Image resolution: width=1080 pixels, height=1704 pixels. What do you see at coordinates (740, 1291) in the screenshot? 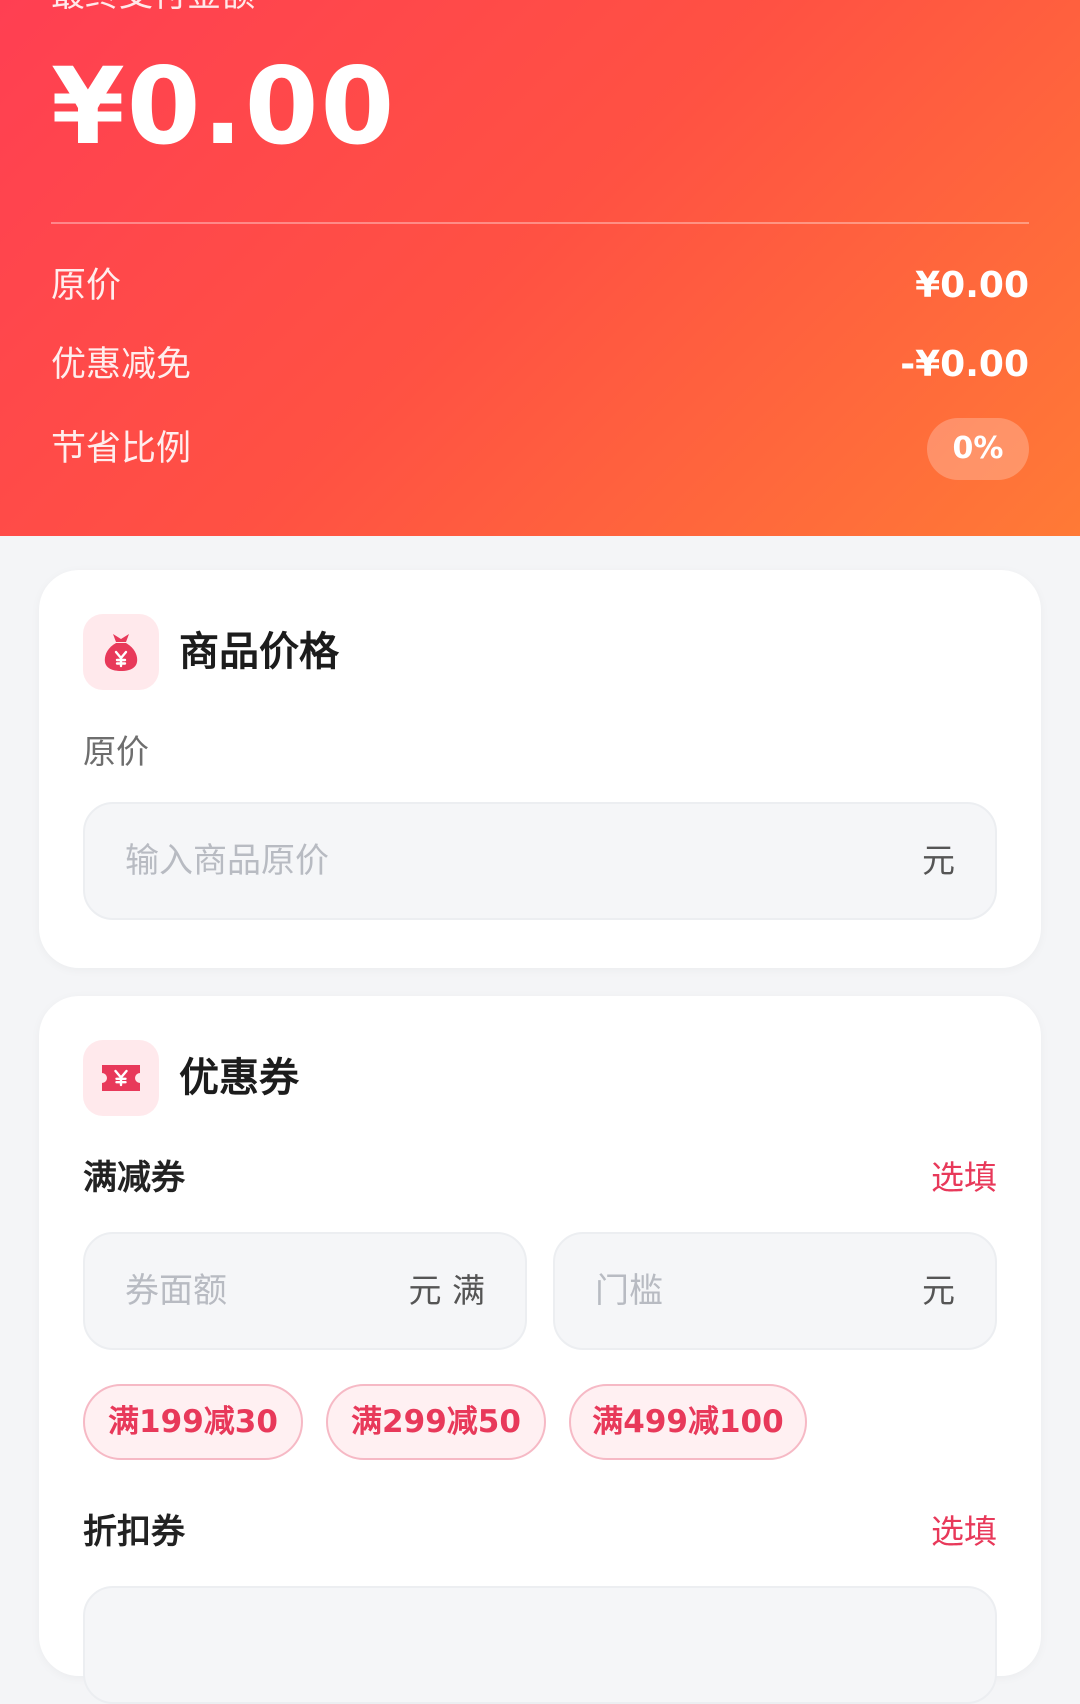
I see `coupon-threshold-input` at bounding box center [740, 1291].